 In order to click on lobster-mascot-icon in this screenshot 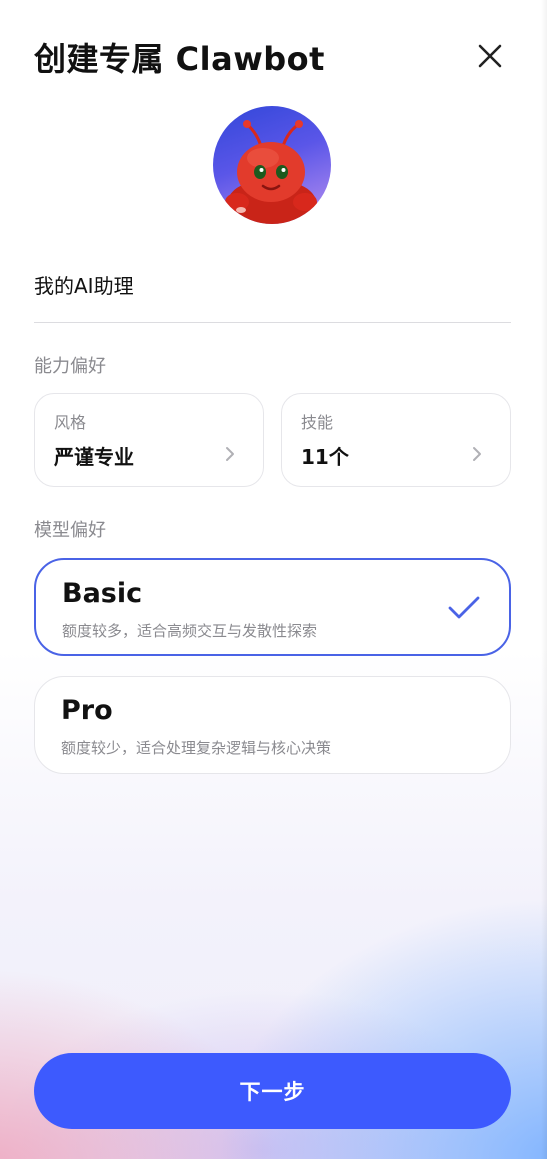, I will do `click(271, 172)`.